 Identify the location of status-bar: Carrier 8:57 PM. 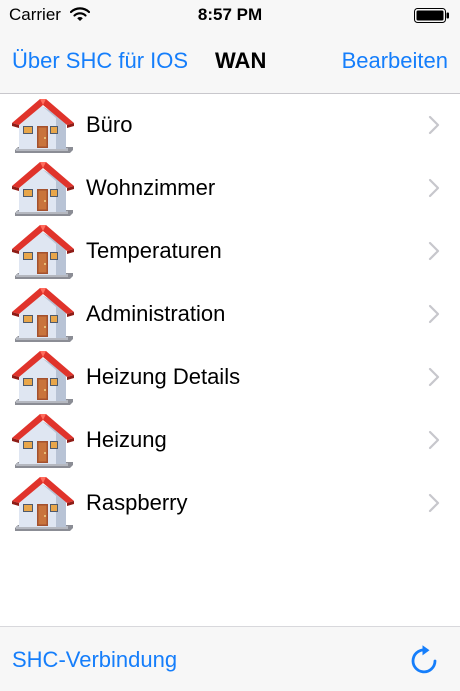
(230, 15).